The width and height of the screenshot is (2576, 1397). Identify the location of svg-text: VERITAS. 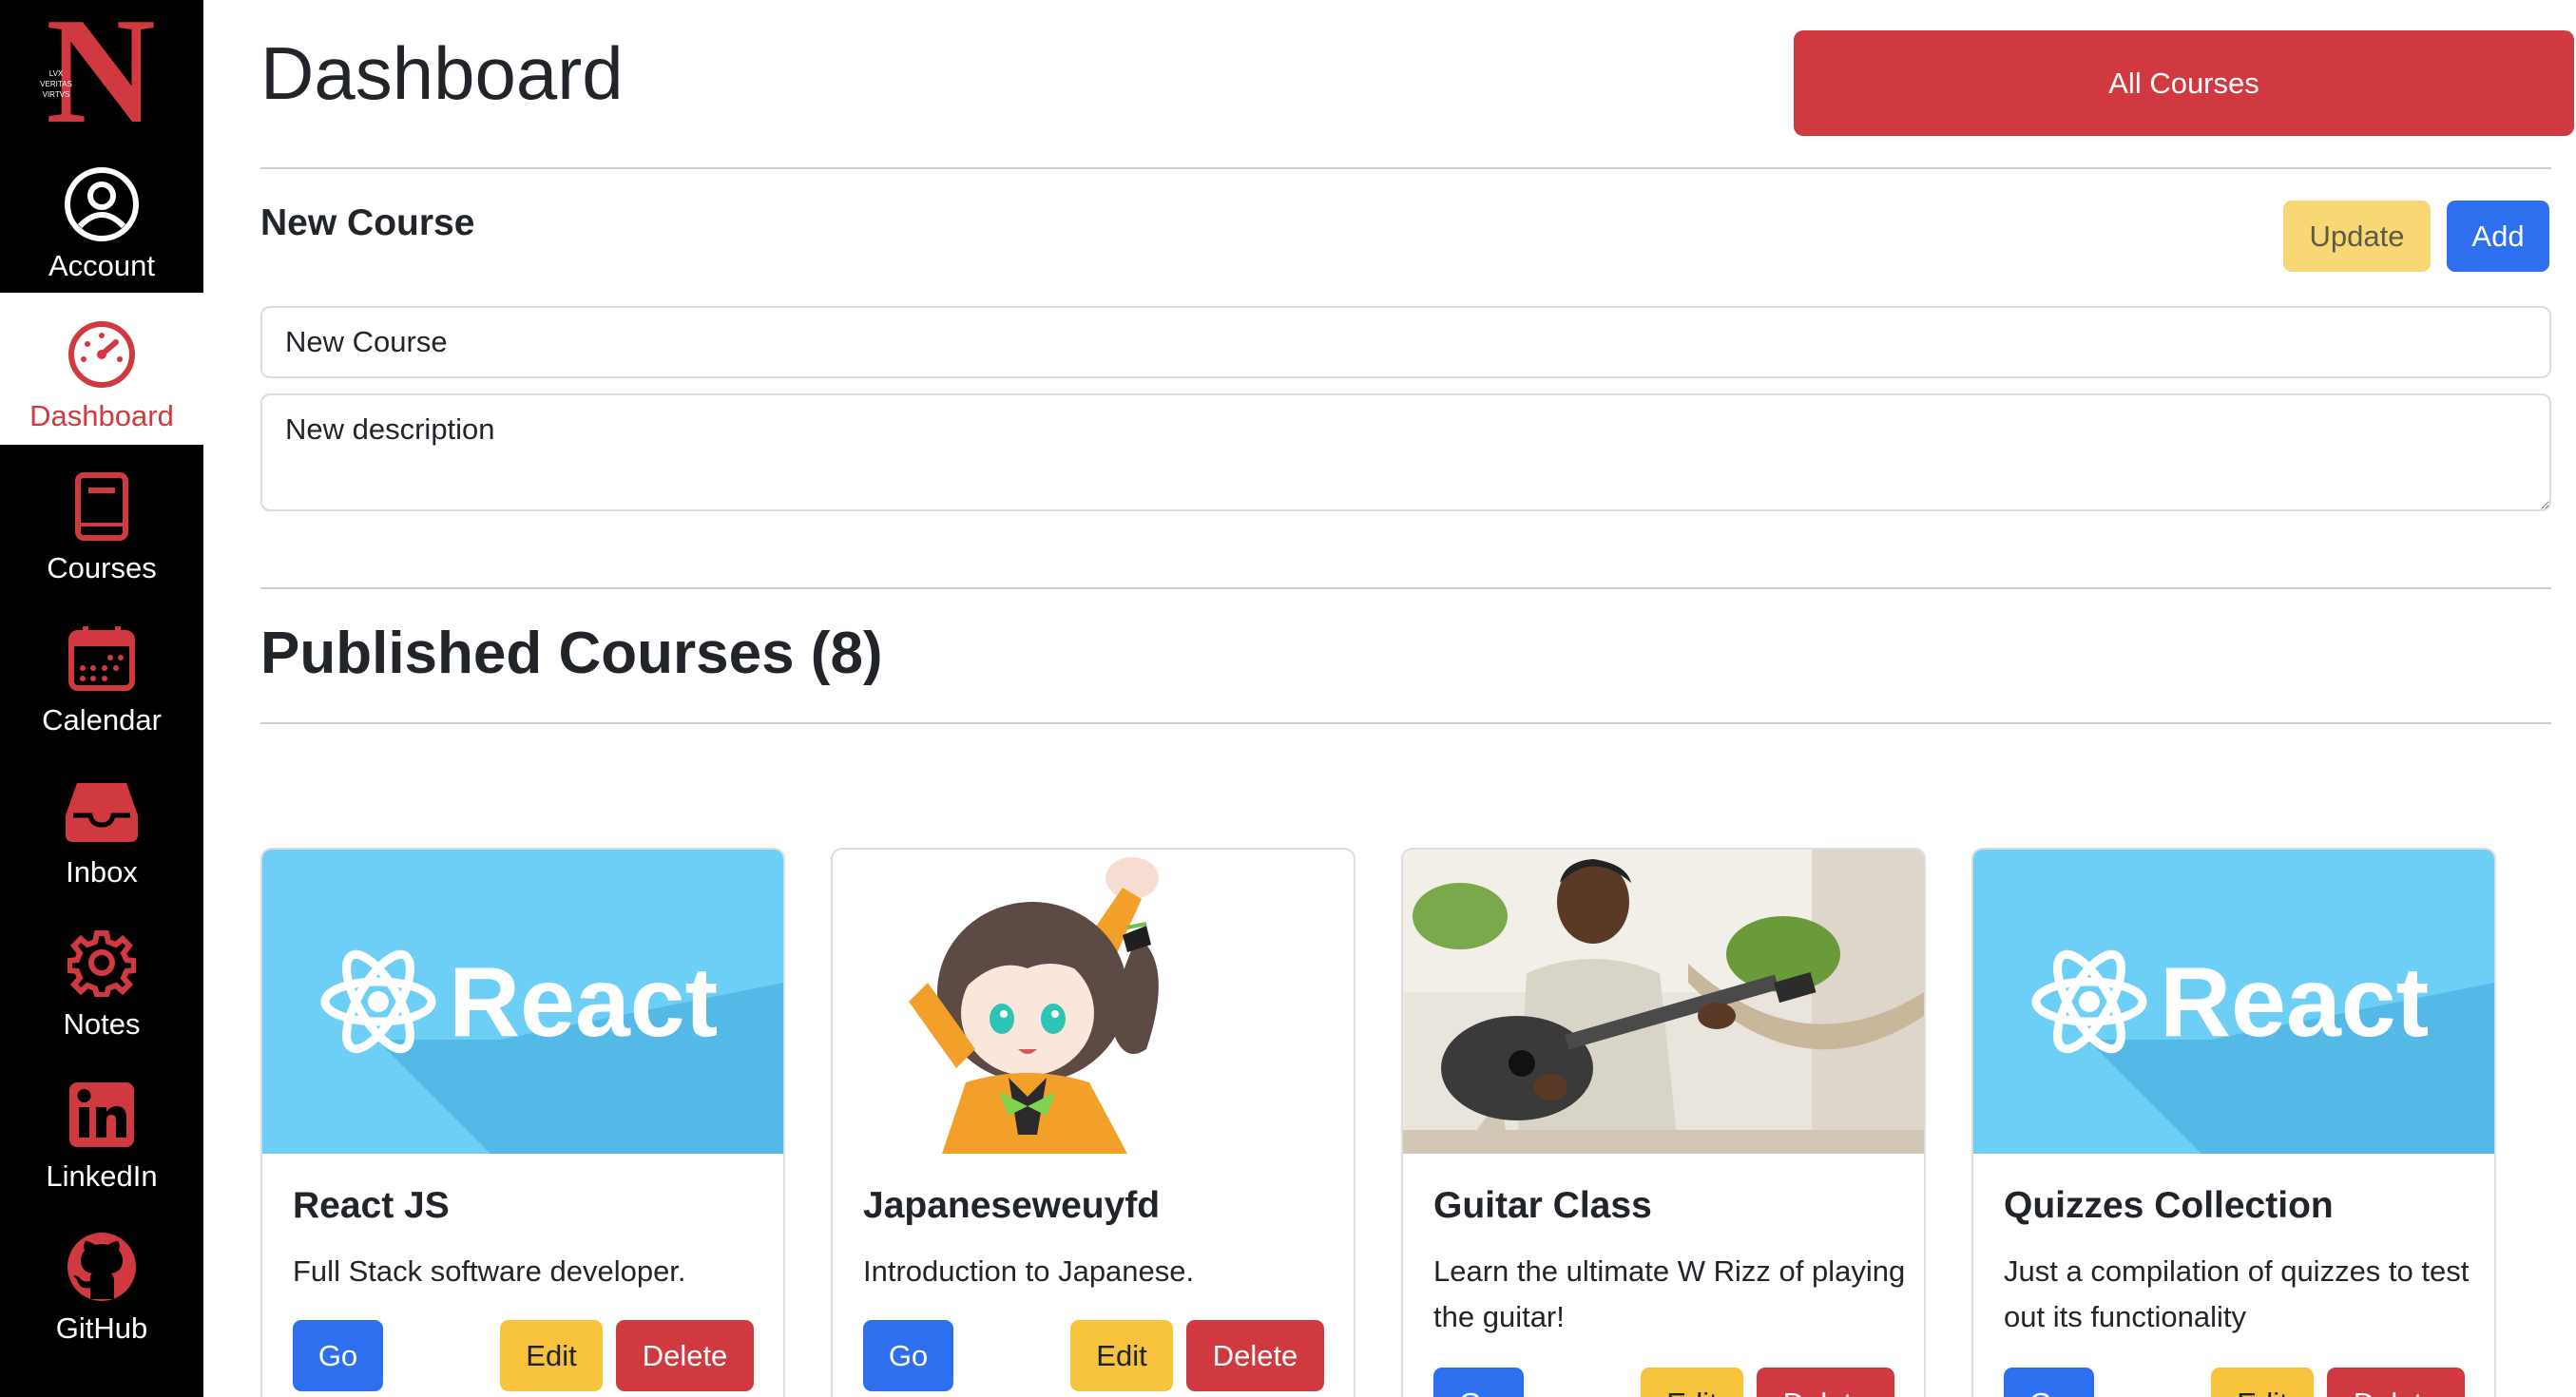
(56, 84).